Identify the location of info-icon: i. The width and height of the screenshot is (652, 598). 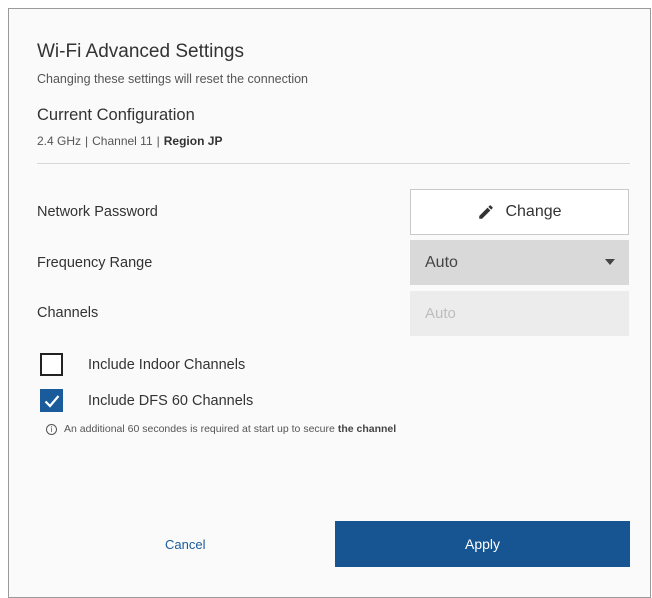
(51, 429).